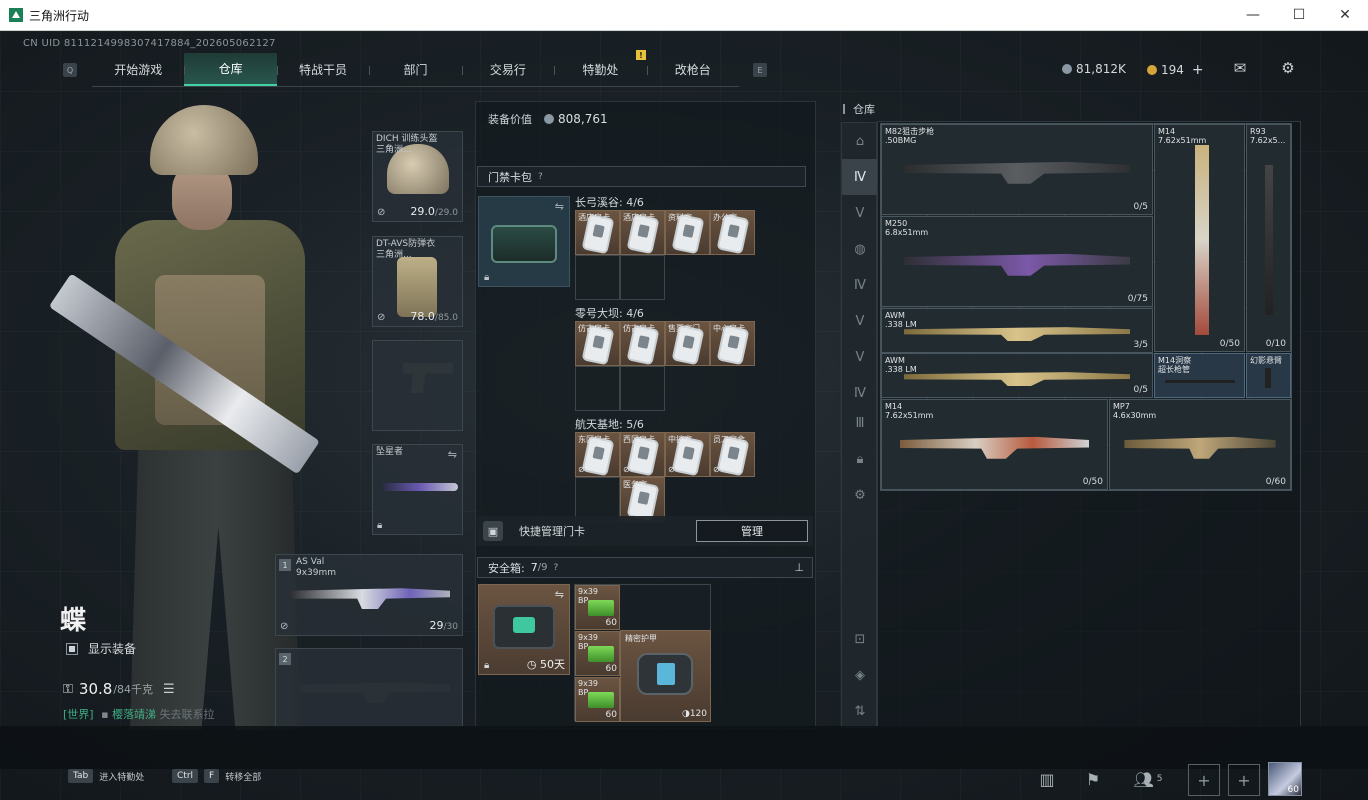  I want to click on category-all-icon: ⌂, so click(860, 141).